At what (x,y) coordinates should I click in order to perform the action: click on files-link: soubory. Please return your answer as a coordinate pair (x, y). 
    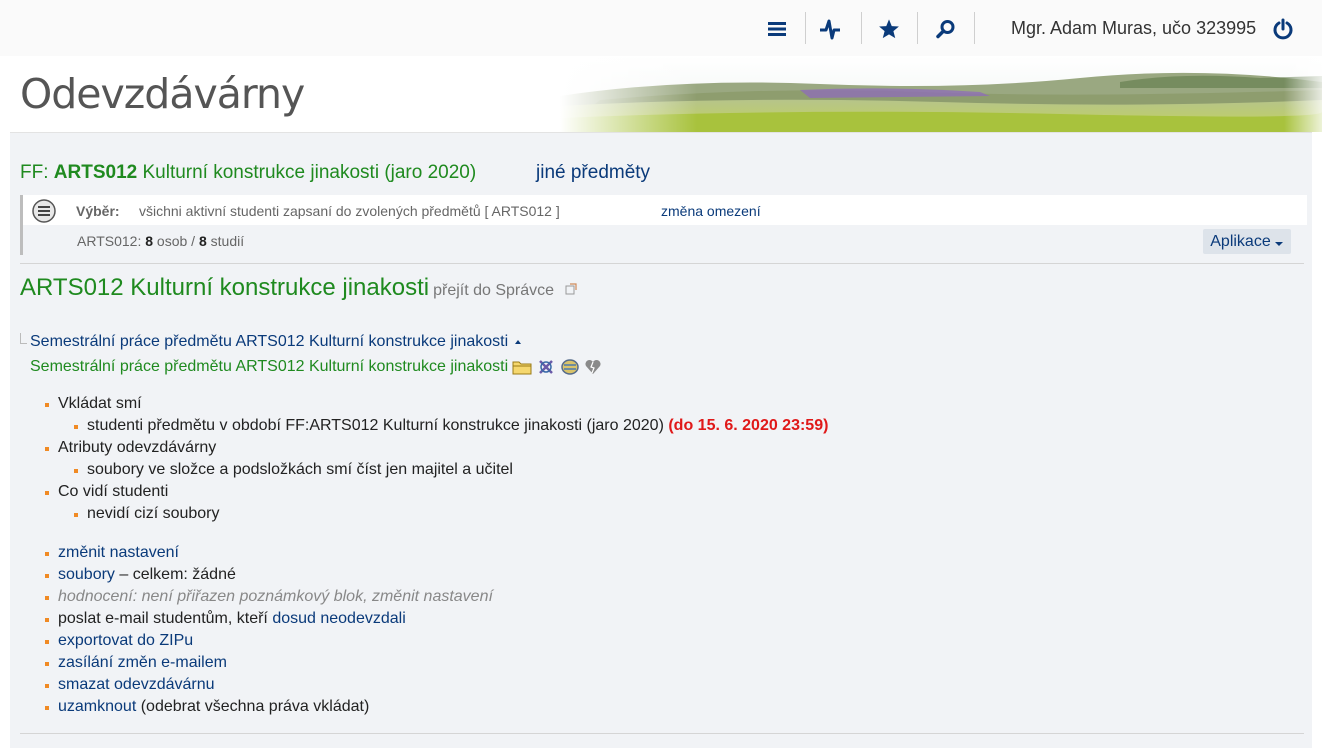
    Looking at the image, I should click on (86, 574).